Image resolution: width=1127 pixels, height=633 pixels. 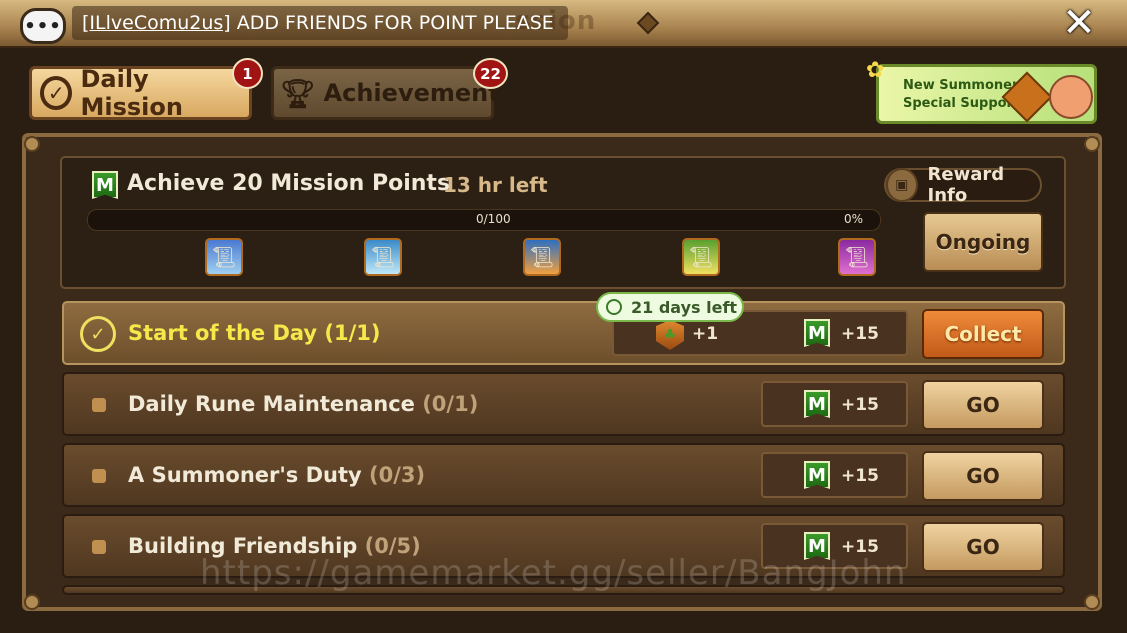 I want to click on mission-progress: (0/1), so click(x=450, y=404).